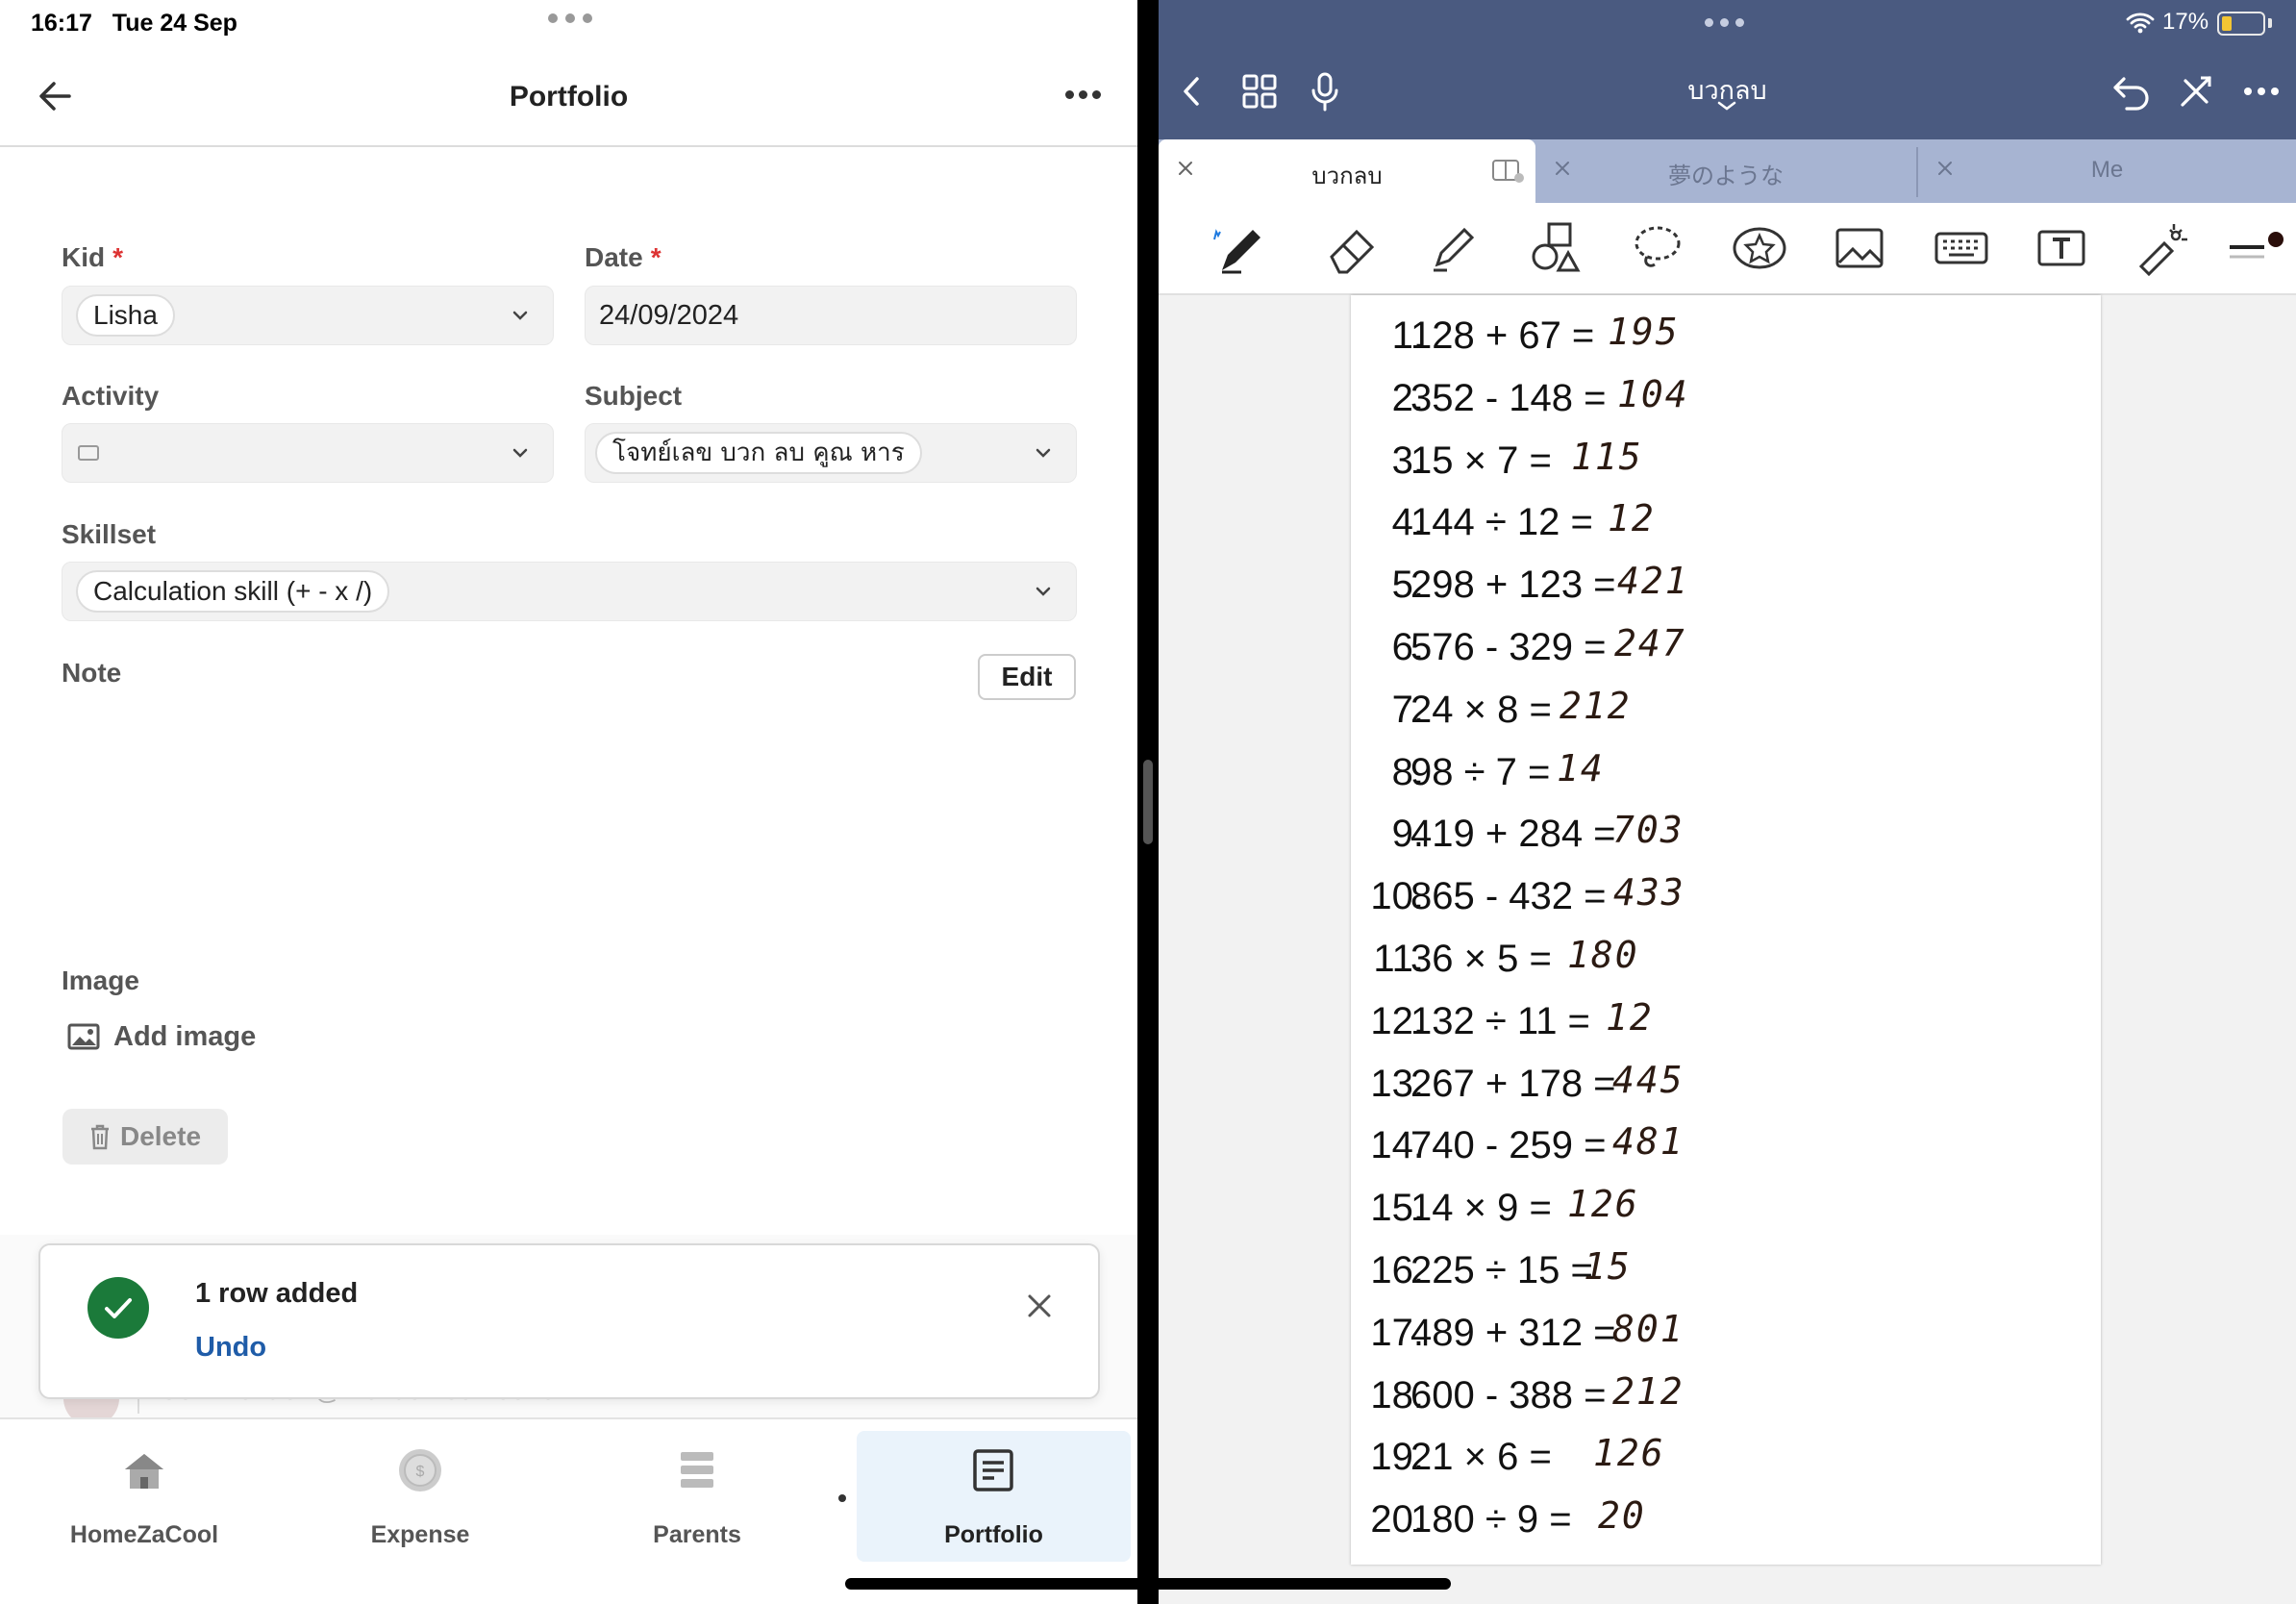  Describe the element at coordinates (92, 673) in the screenshot. I see `note-label: Note` at that location.